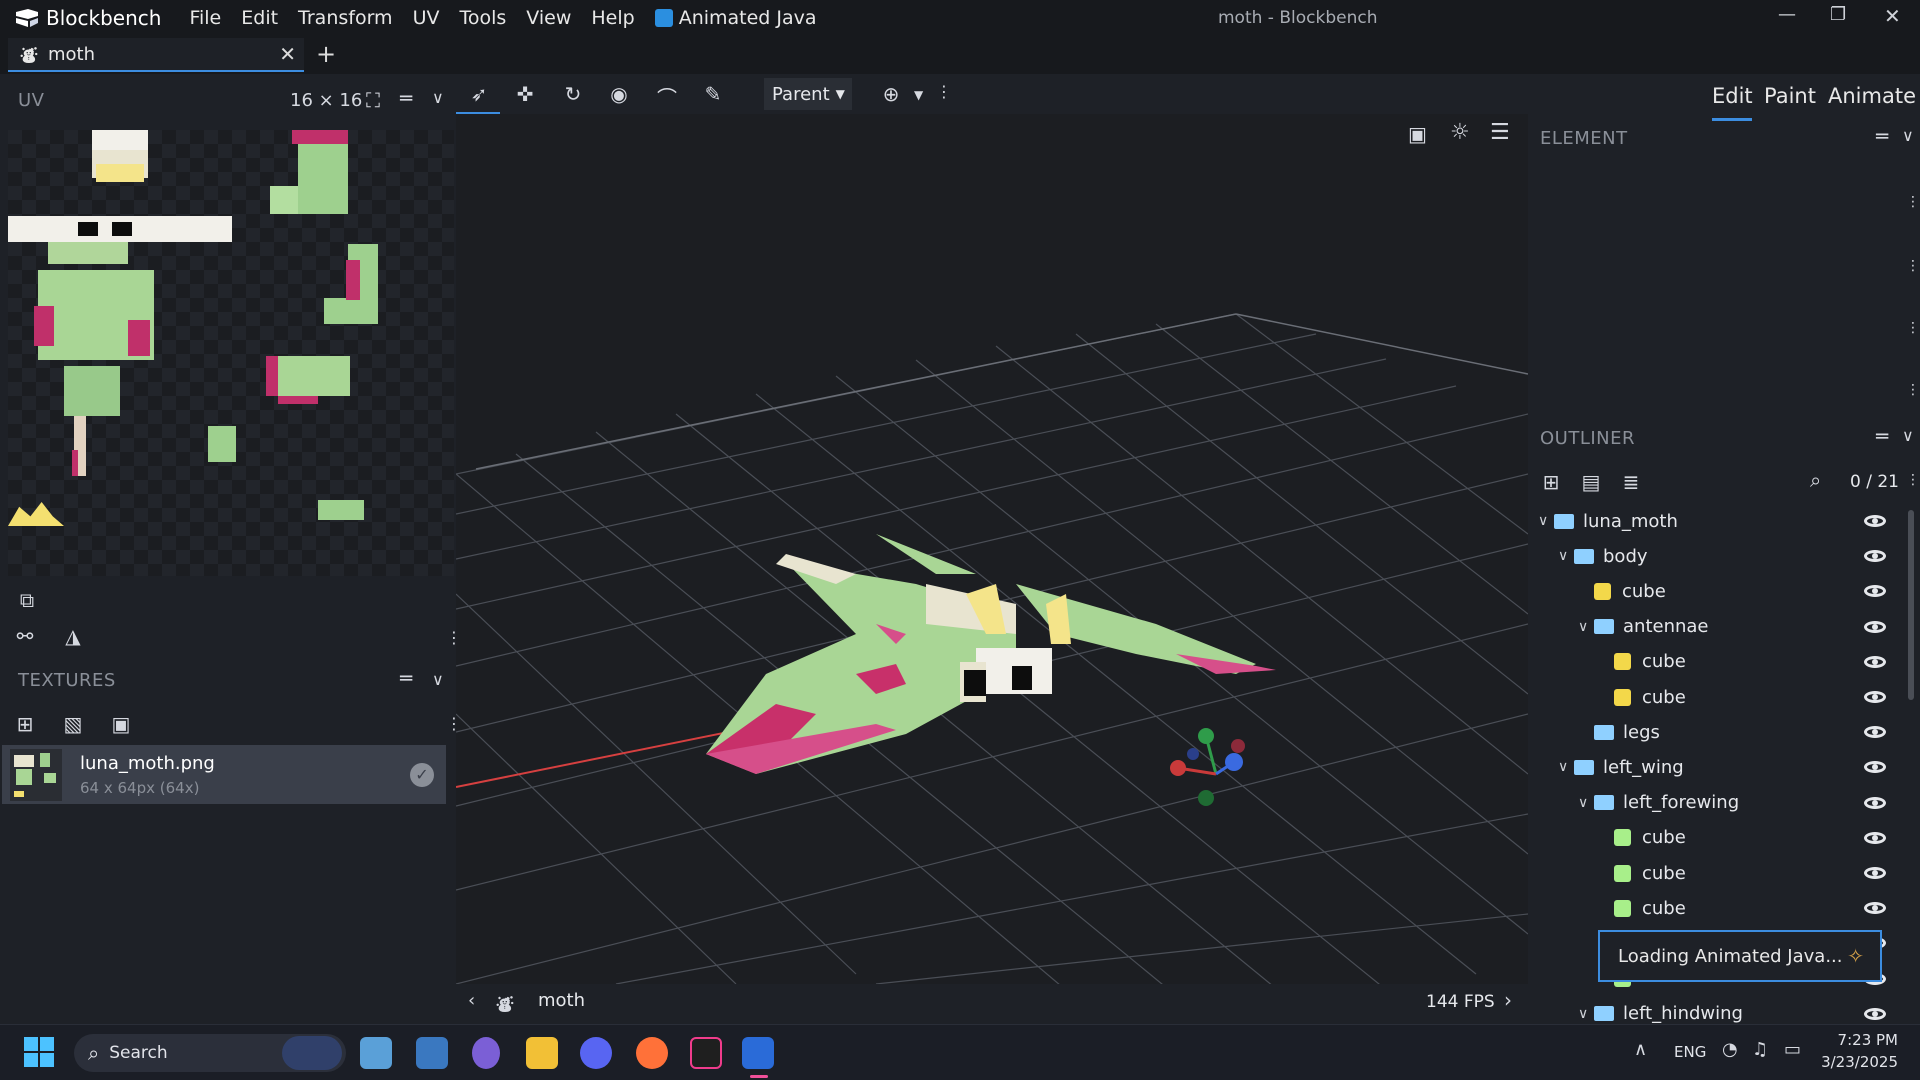  I want to click on outliner-group: ∨ luna_moth, so click(1713, 521).